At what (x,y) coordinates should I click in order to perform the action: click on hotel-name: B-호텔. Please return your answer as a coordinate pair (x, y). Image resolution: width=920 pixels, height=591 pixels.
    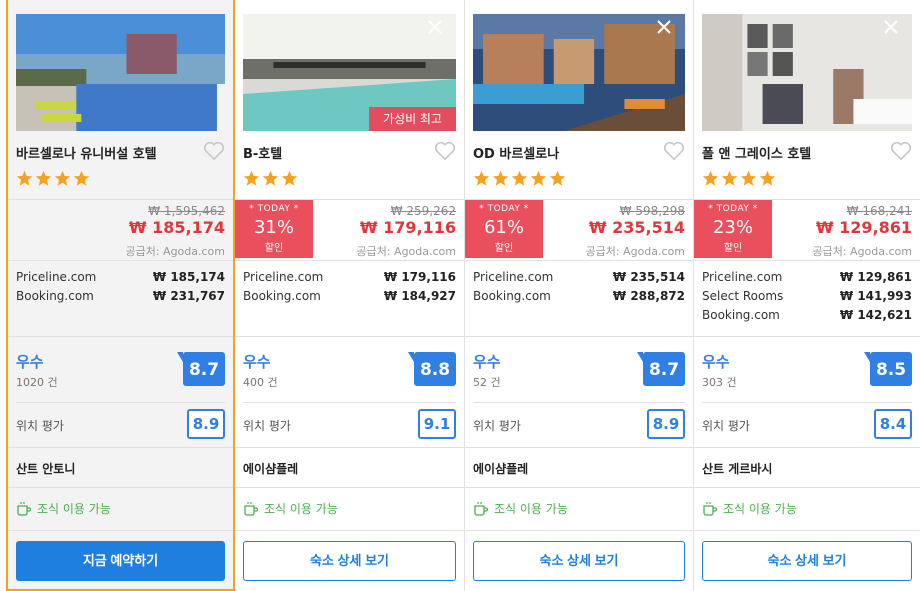
    Looking at the image, I should click on (262, 152).